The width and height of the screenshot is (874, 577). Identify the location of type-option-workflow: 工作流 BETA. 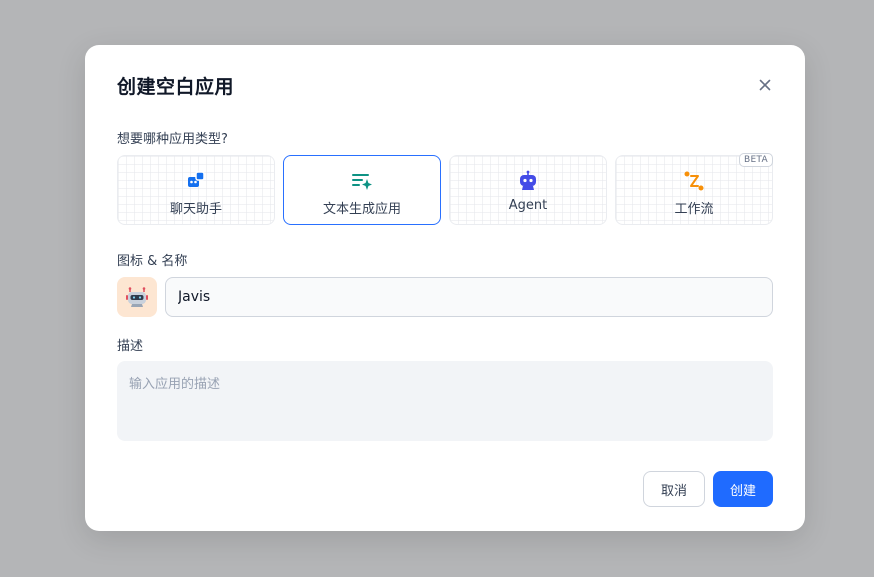
(694, 189).